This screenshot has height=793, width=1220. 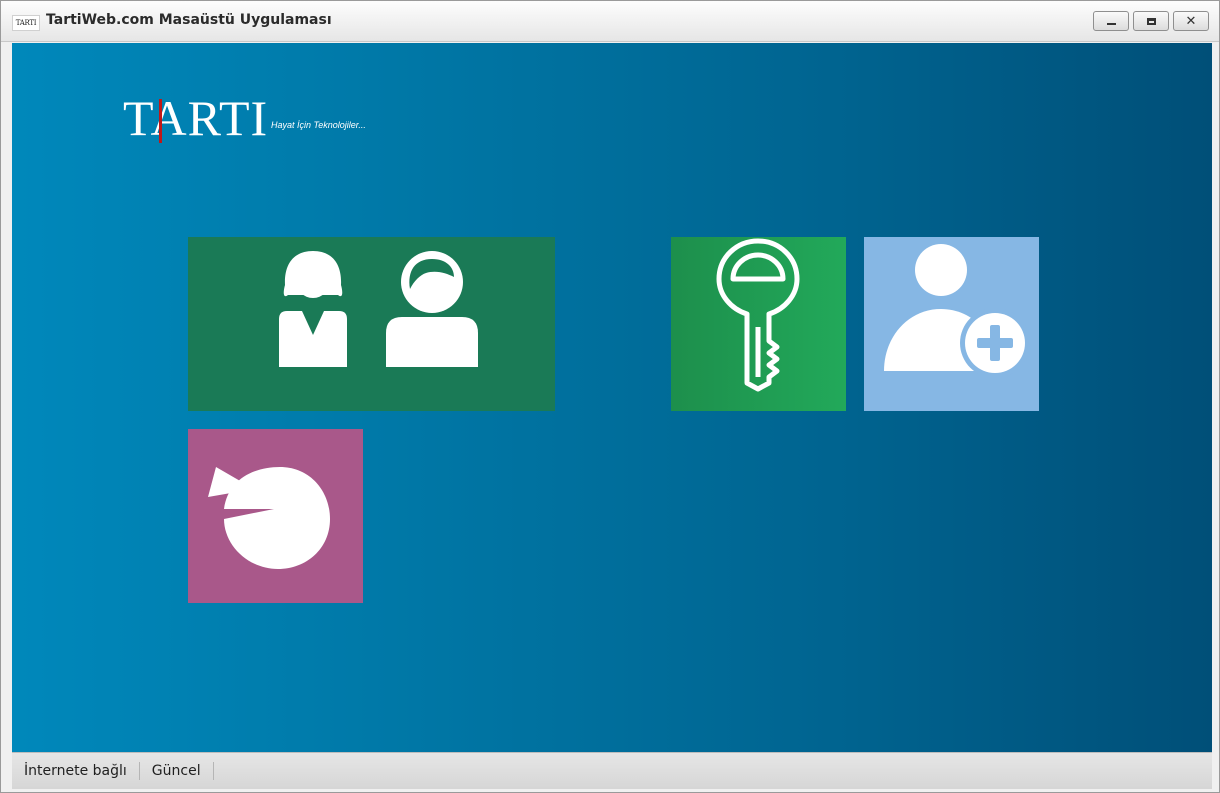 What do you see at coordinates (160, 121) in the screenshot?
I see `logo-accent-bar` at bounding box center [160, 121].